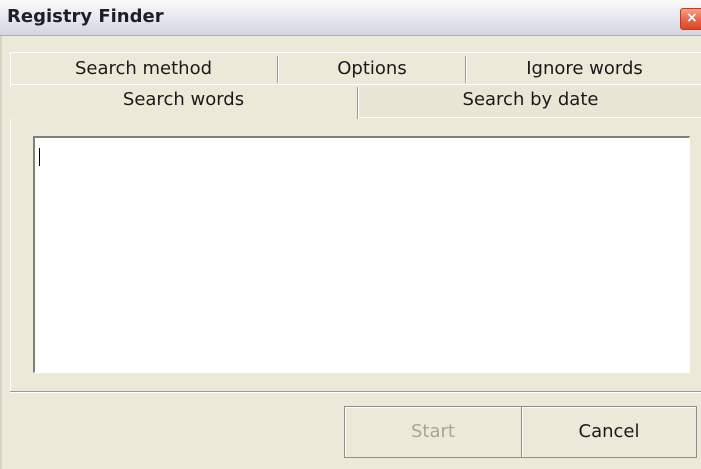  I want to click on tab-row-front: Search words Search by date, so click(355, 103).